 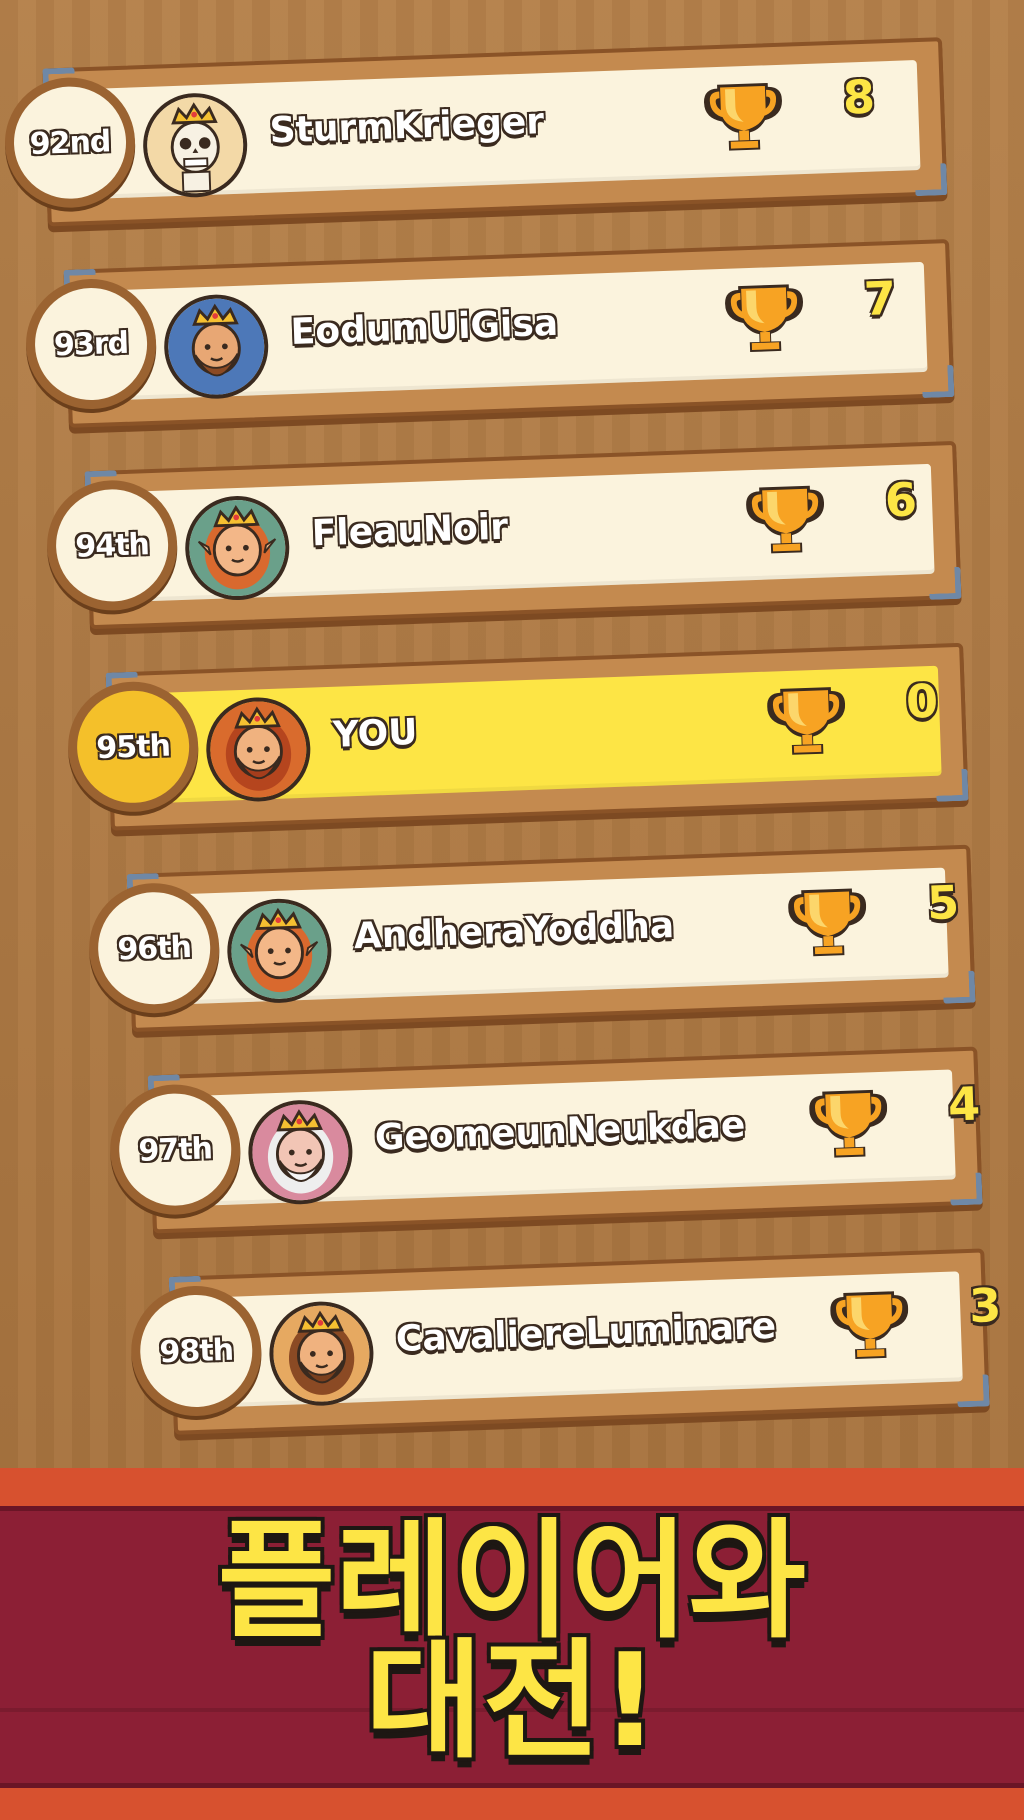 I want to click on trophy-count: 5, so click(x=943, y=903).